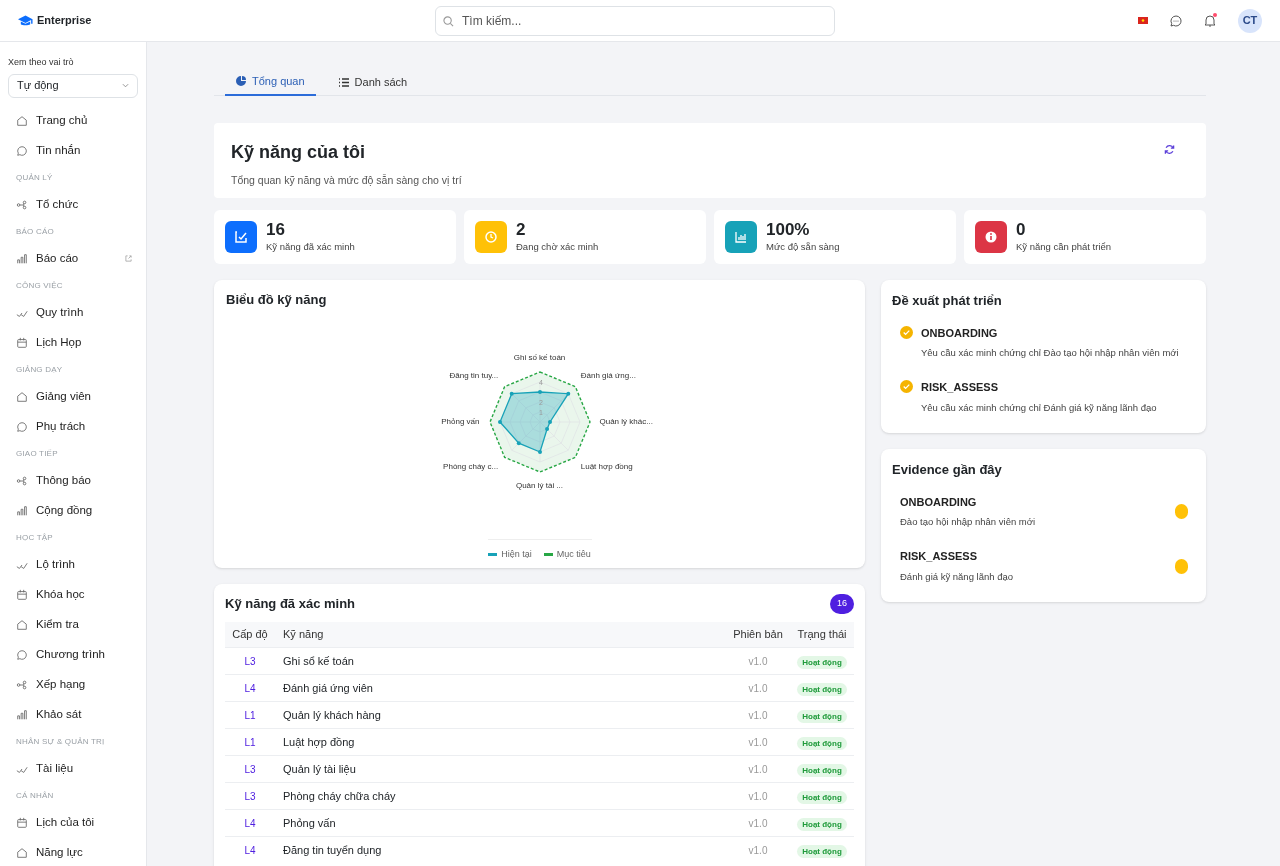 This screenshot has height=866, width=1280. What do you see at coordinates (500, 742) in the screenshot?
I see `skill-cell: Luật hợp đồng` at bounding box center [500, 742].